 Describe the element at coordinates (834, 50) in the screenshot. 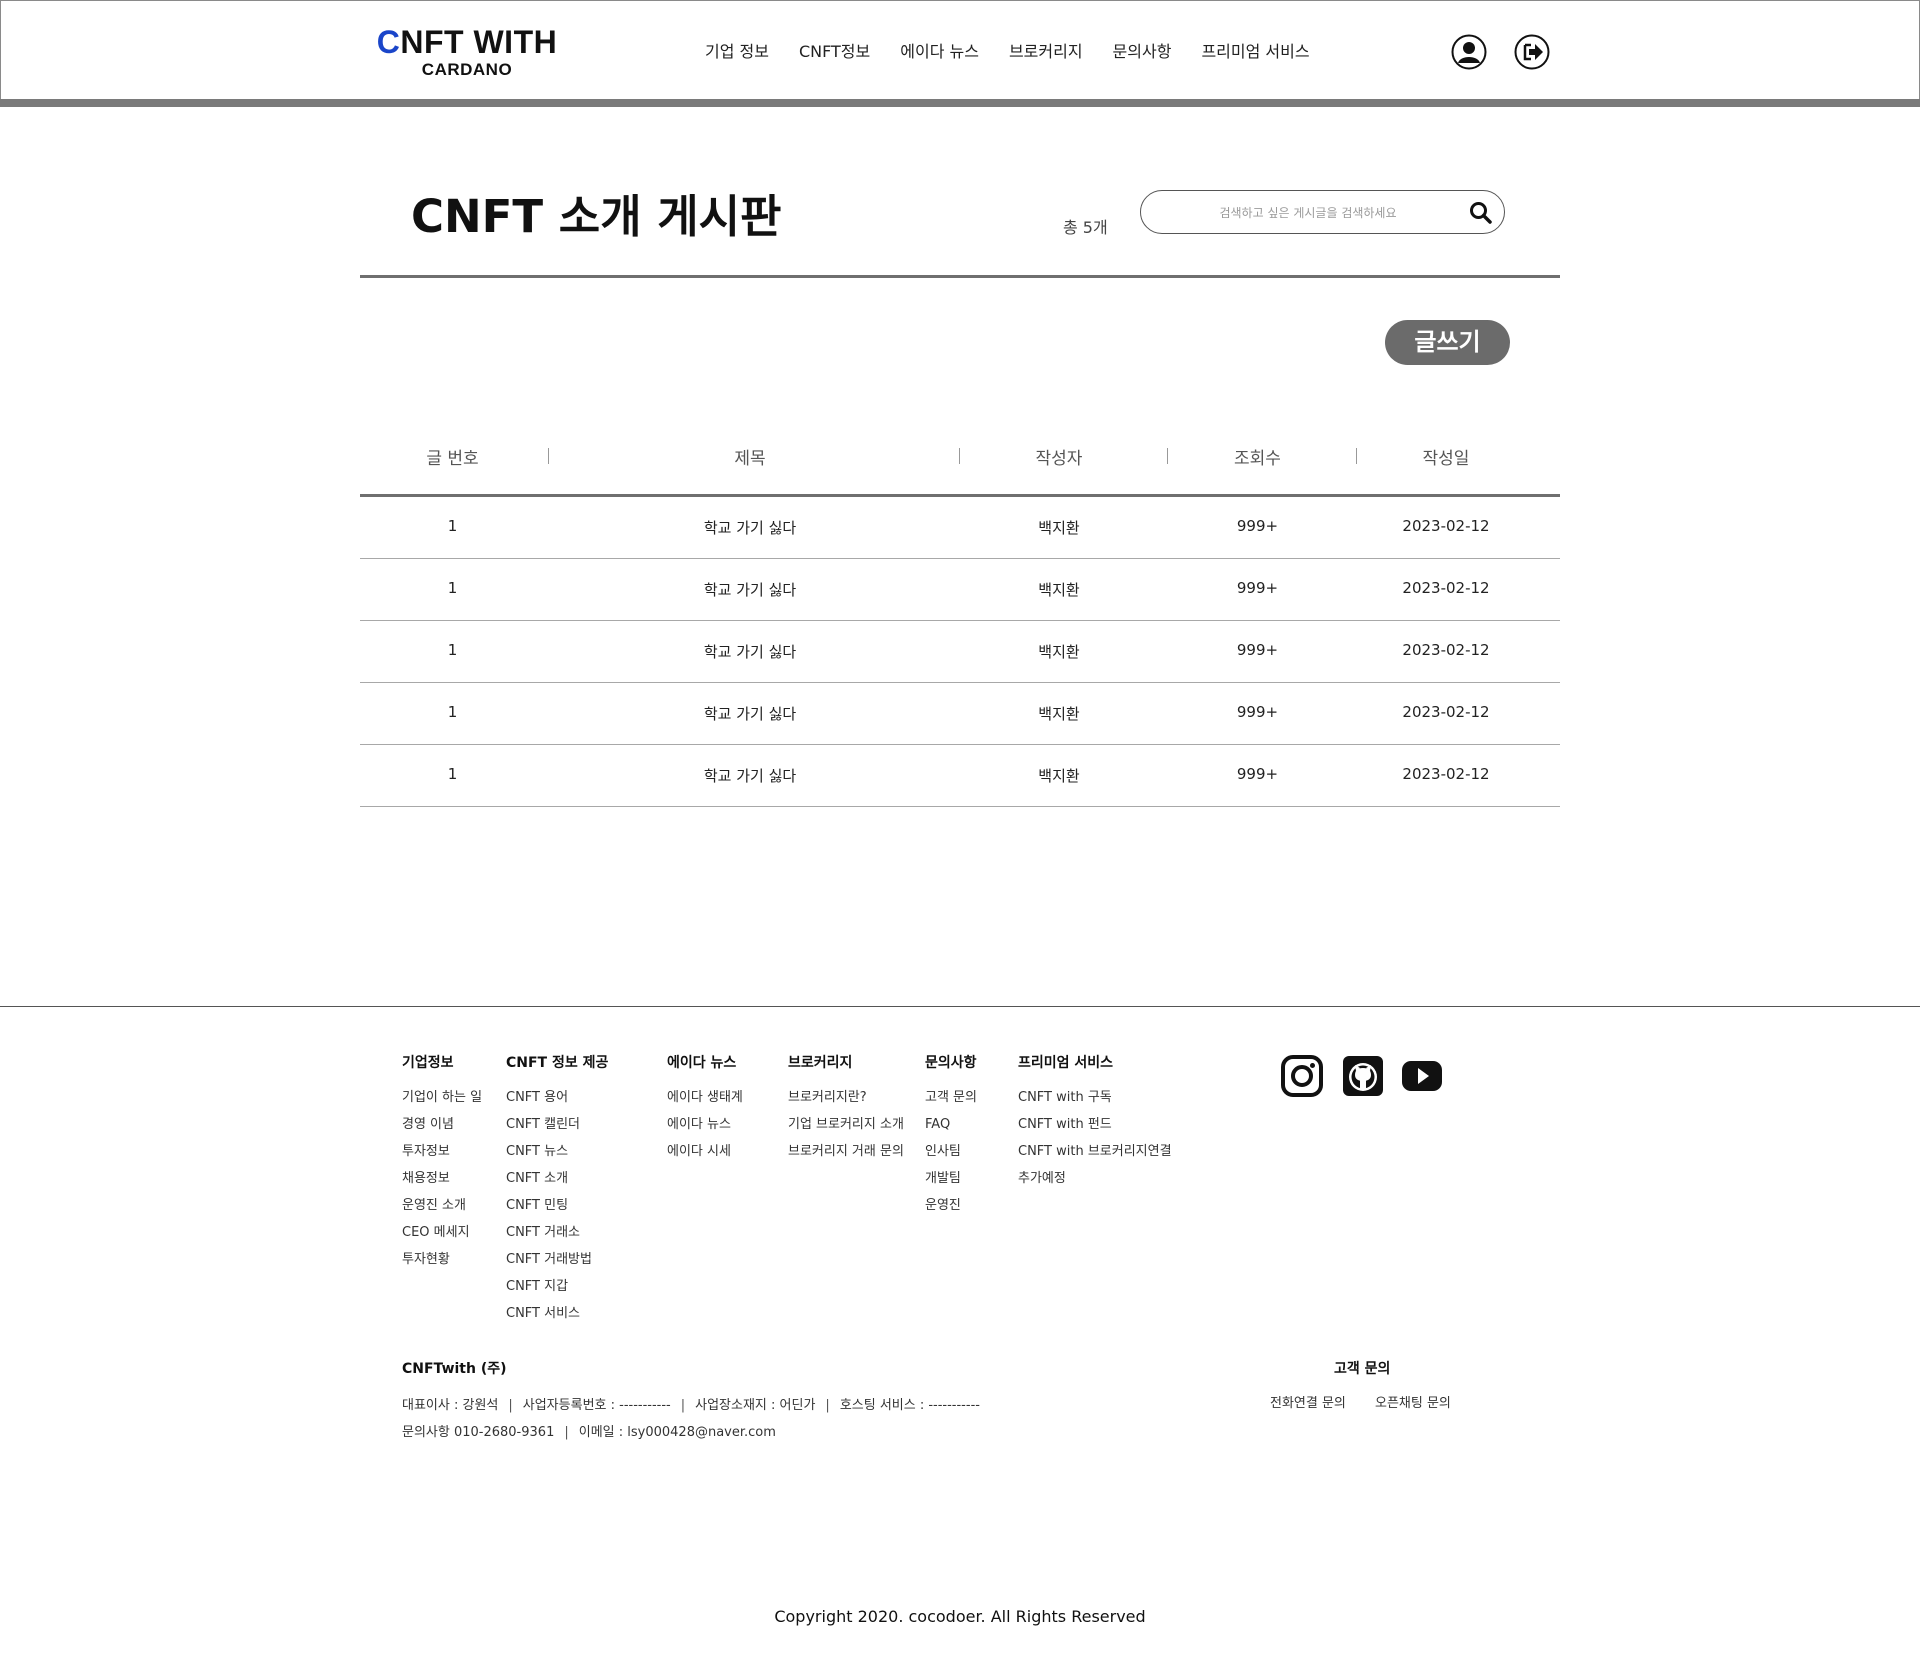

I see `nav-cnft-info: CNFT정보` at that location.